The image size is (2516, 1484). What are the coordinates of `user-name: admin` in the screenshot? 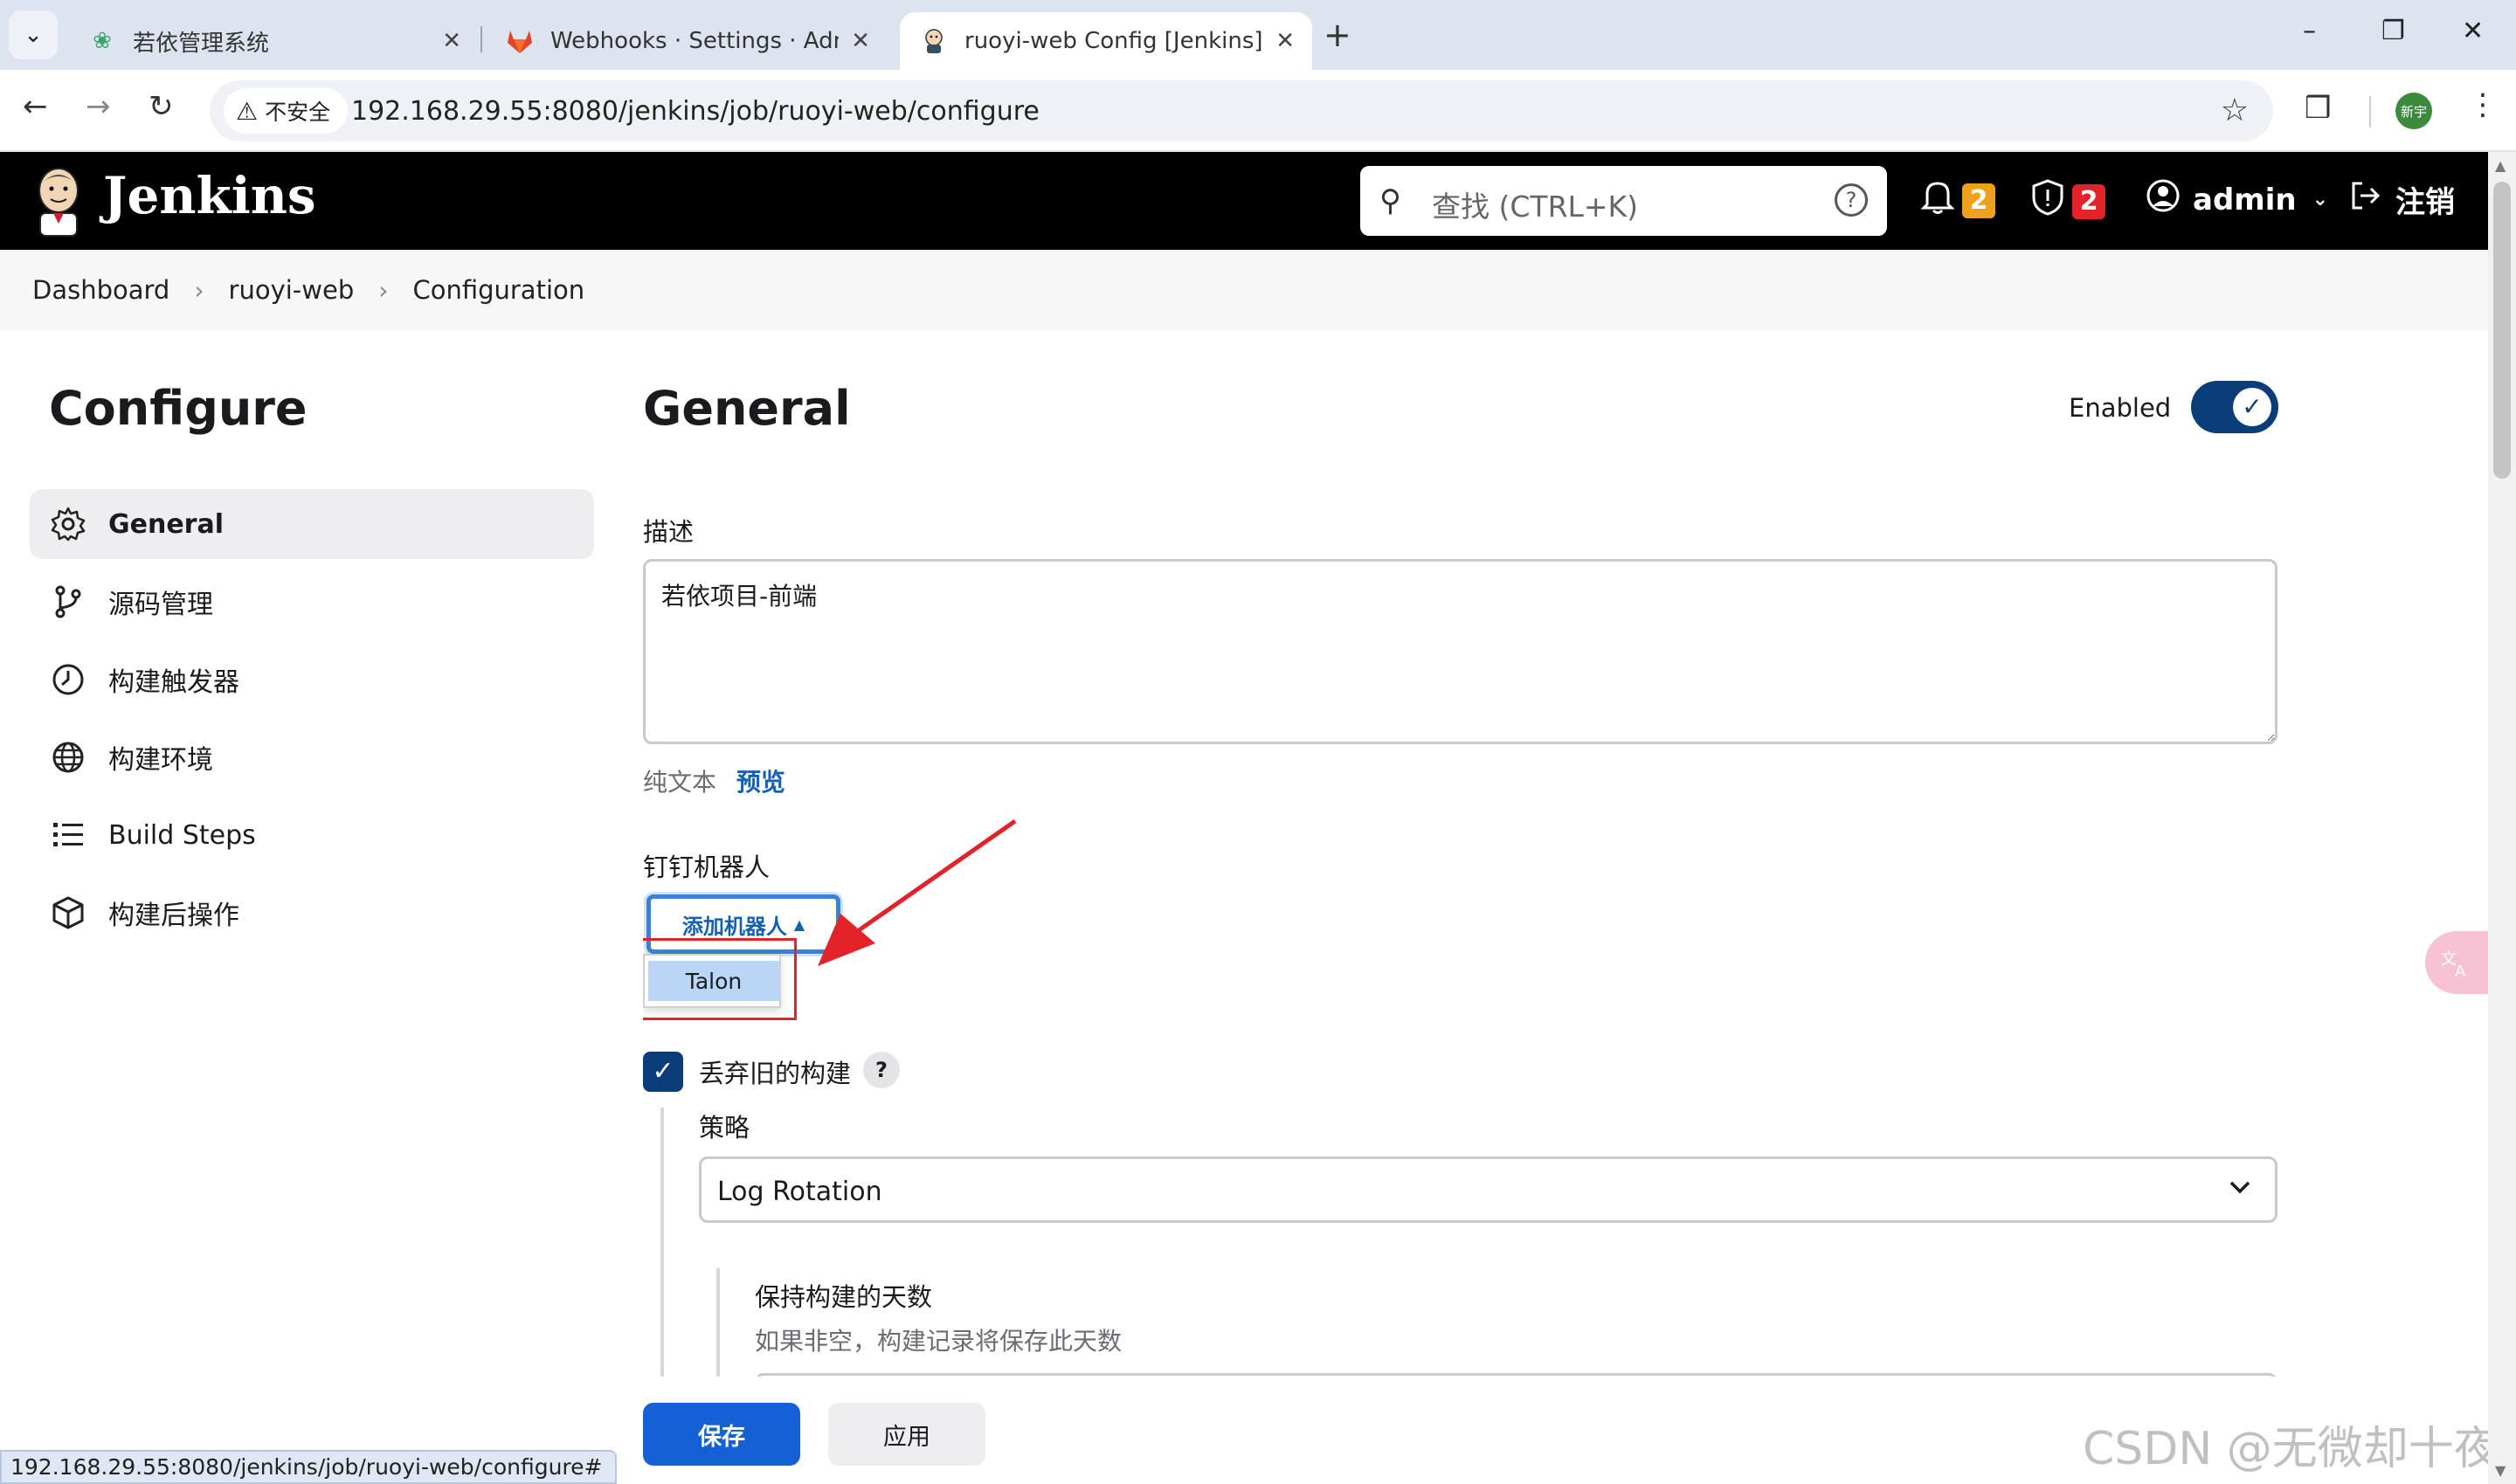 It's located at (2245, 199).